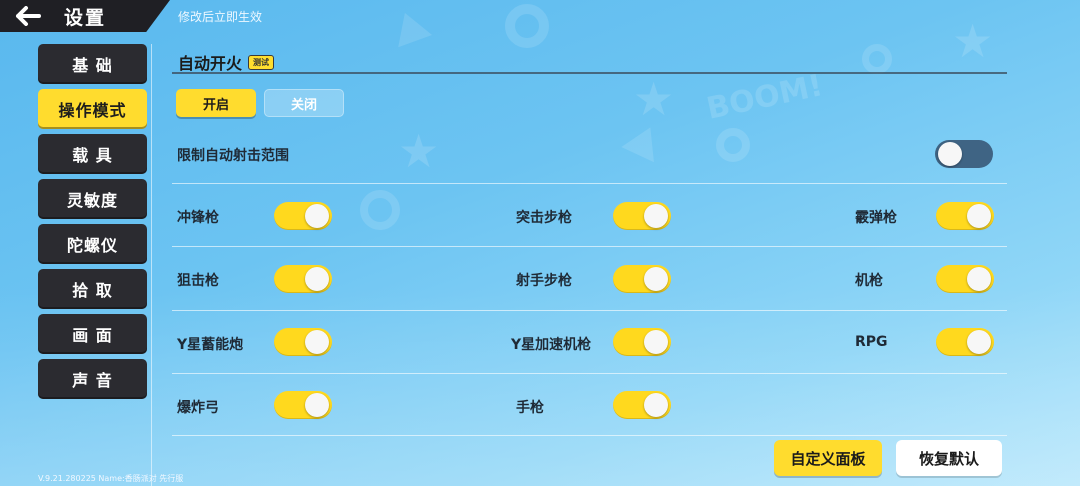 Image resolution: width=1080 pixels, height=486 pixels. I want to click on weapon-label-smg: 冲锋枪, so click(198, 218).